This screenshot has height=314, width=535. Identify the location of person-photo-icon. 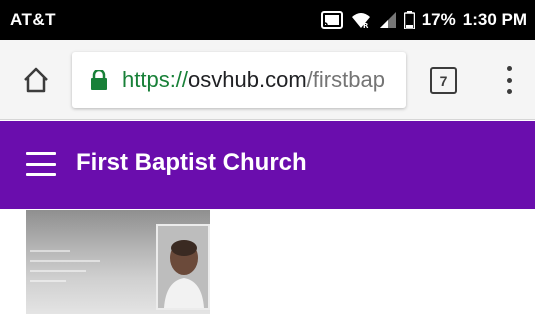
(183, 267).